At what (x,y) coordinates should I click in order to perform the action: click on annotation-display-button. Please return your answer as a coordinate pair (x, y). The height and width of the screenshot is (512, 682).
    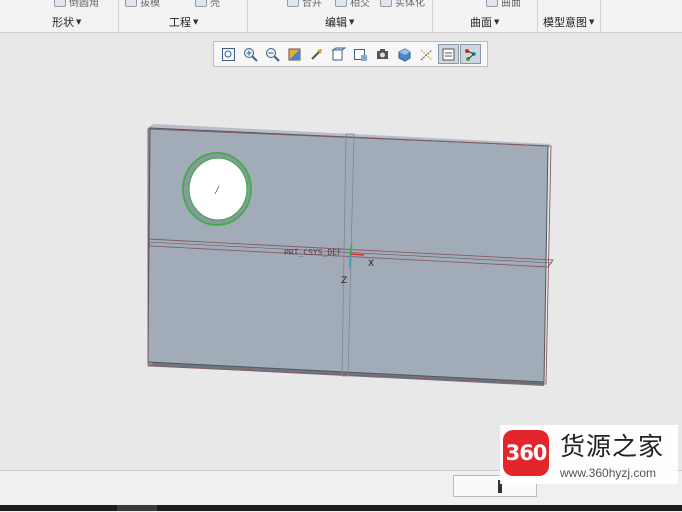
    Looking at the image, I should click on (448, 54).